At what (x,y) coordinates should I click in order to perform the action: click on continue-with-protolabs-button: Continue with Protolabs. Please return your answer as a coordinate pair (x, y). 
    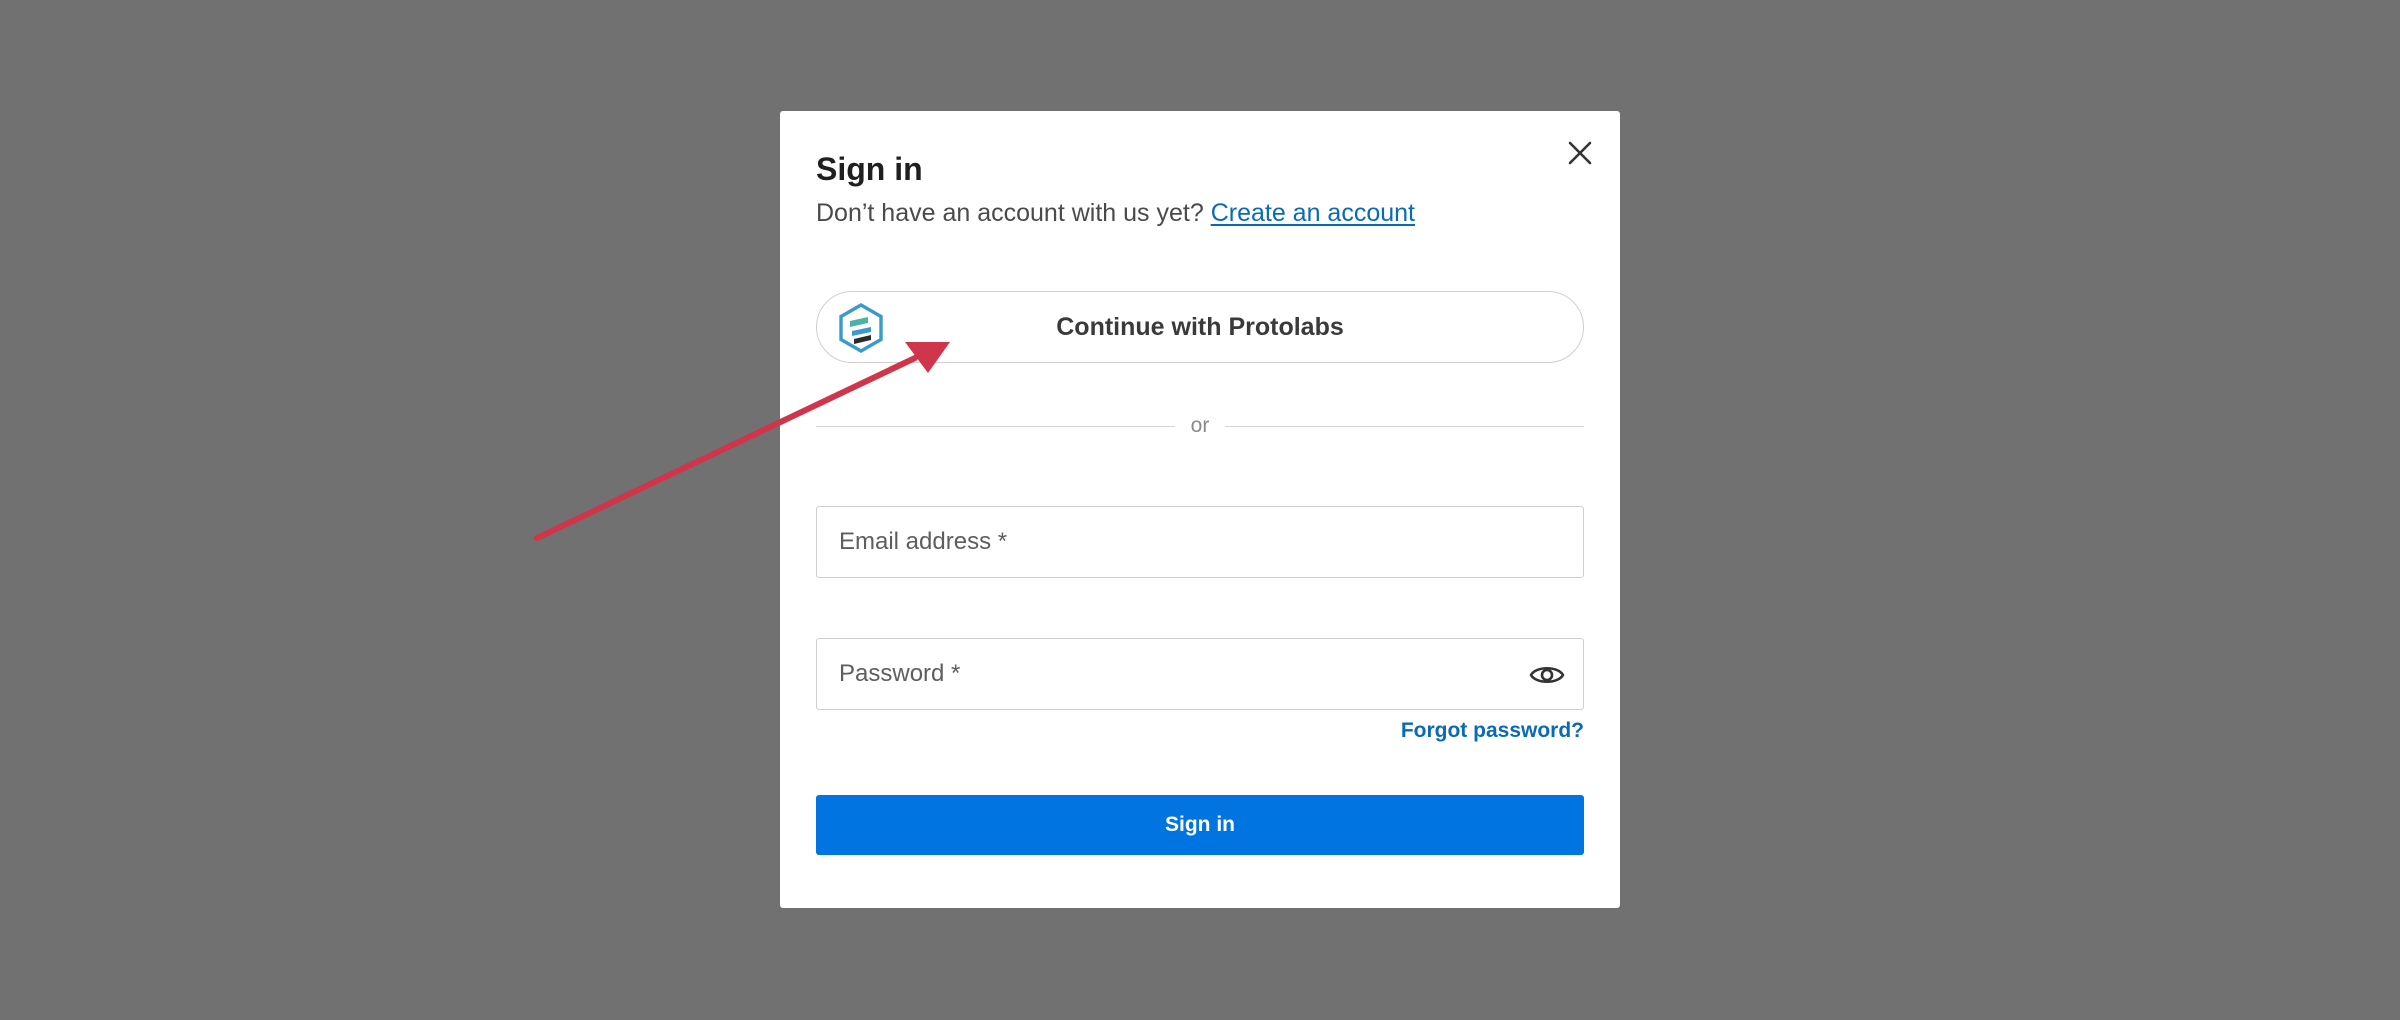
    Looking at the image, I should click on (1200, 327).